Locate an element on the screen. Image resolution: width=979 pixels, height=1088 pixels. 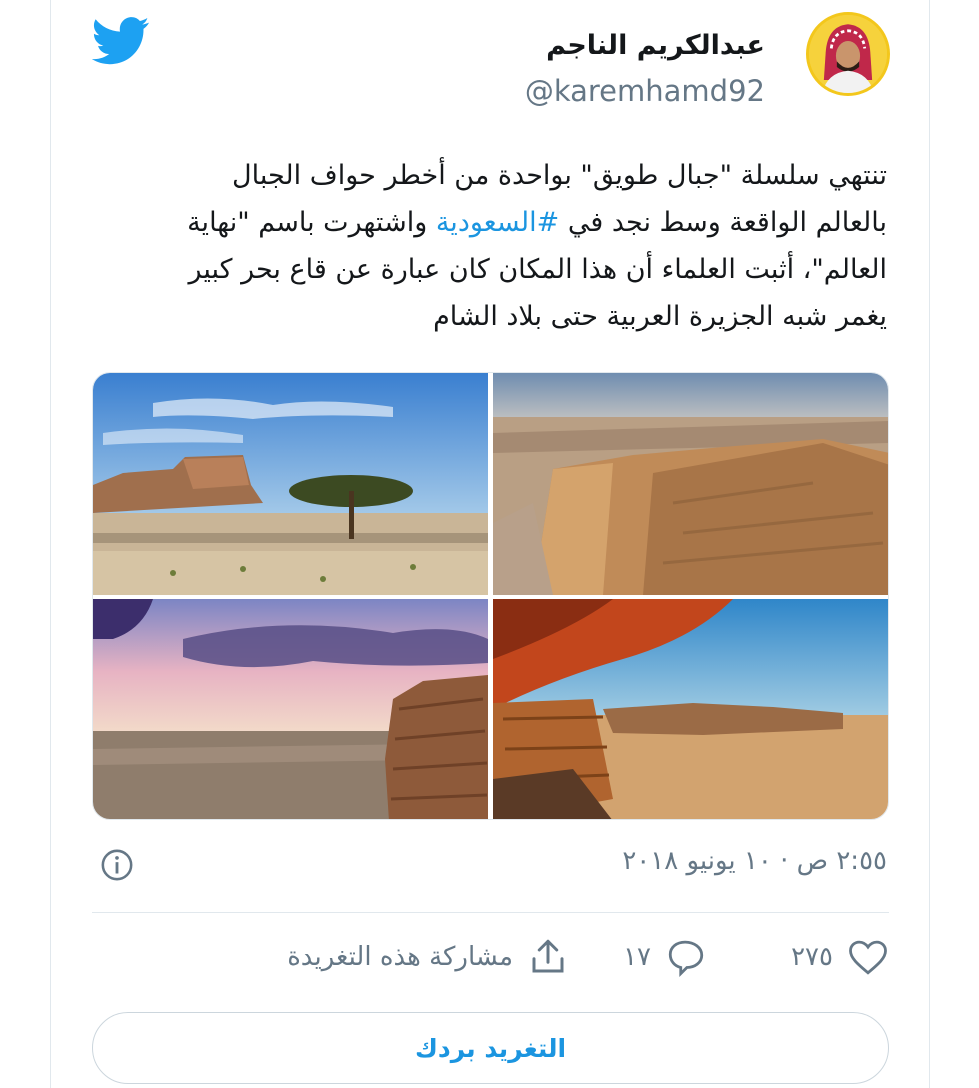
photo-sunset-cliff is located at coordinates (290, 709).